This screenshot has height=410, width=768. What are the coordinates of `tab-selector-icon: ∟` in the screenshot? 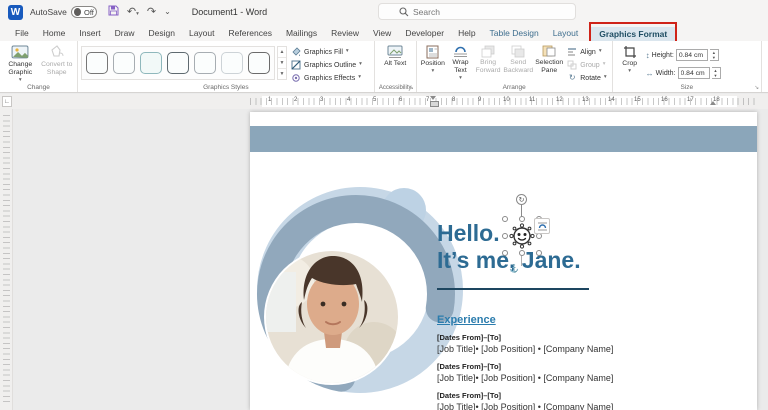 It's located at (7, 101).